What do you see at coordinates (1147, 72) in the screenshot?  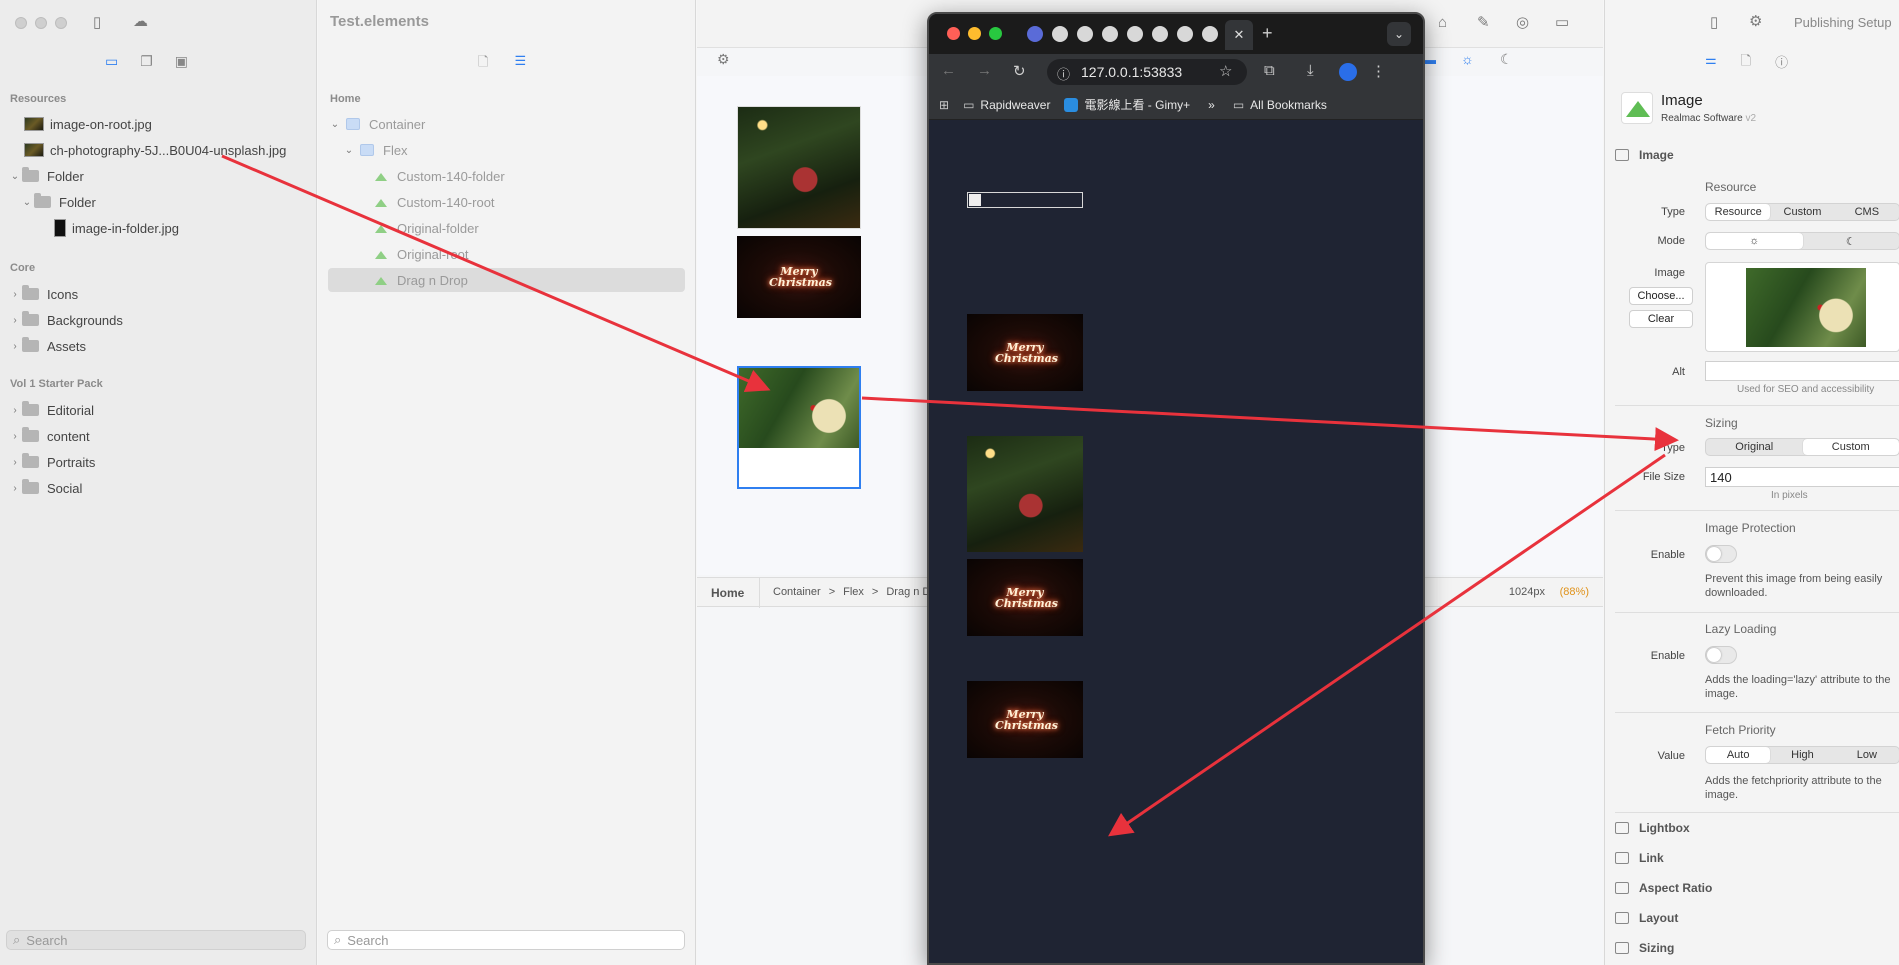 I see `address-bar: ⓘ 127.0.0.1:53833` at bounding box center [1147, 72].